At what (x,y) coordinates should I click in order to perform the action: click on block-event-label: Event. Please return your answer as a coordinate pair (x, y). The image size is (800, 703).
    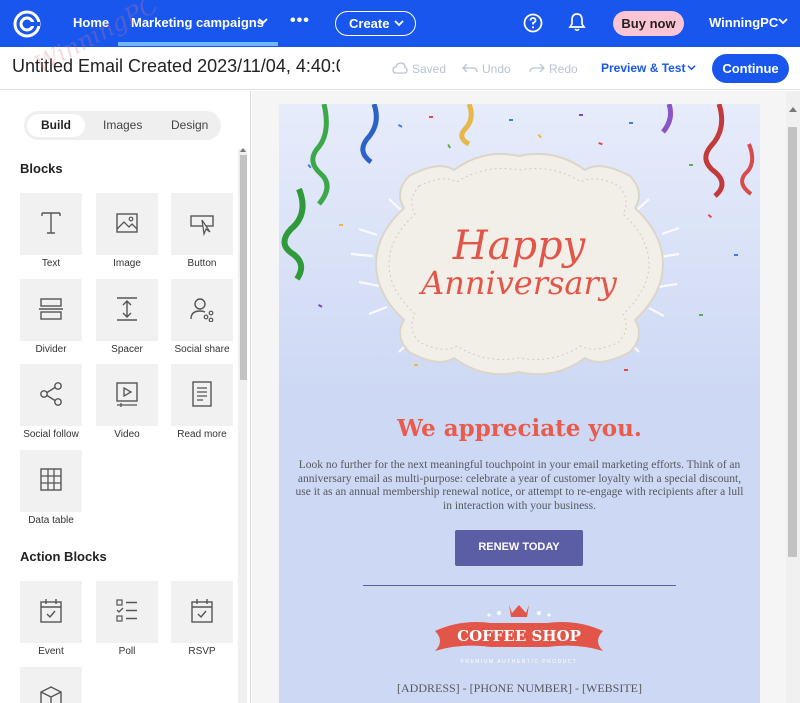
    Looking at the image, I should click on (51, 651).